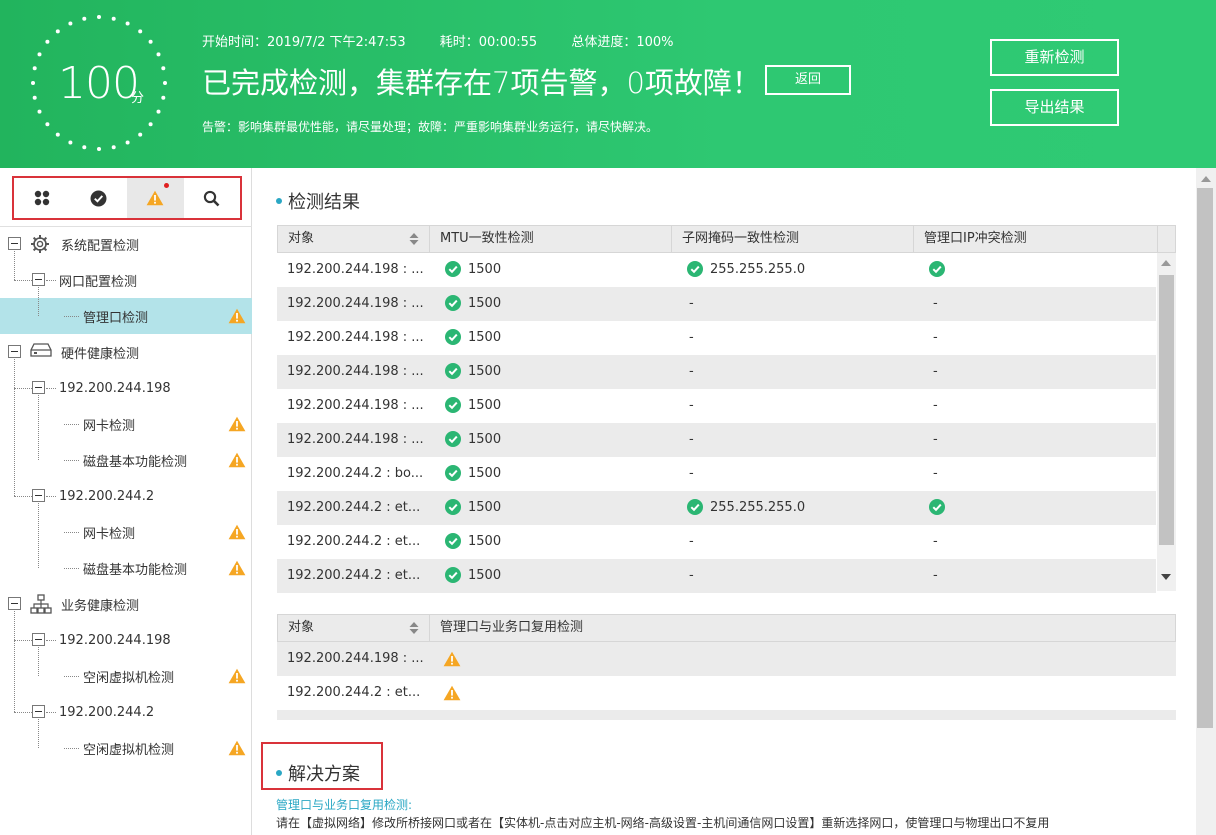 Image resolution: width=1216 pixels, height=835 pixels. I want to click on table-row: 192.200.244.198 : ... 1500 255.255.255.0, so click(716, 270).